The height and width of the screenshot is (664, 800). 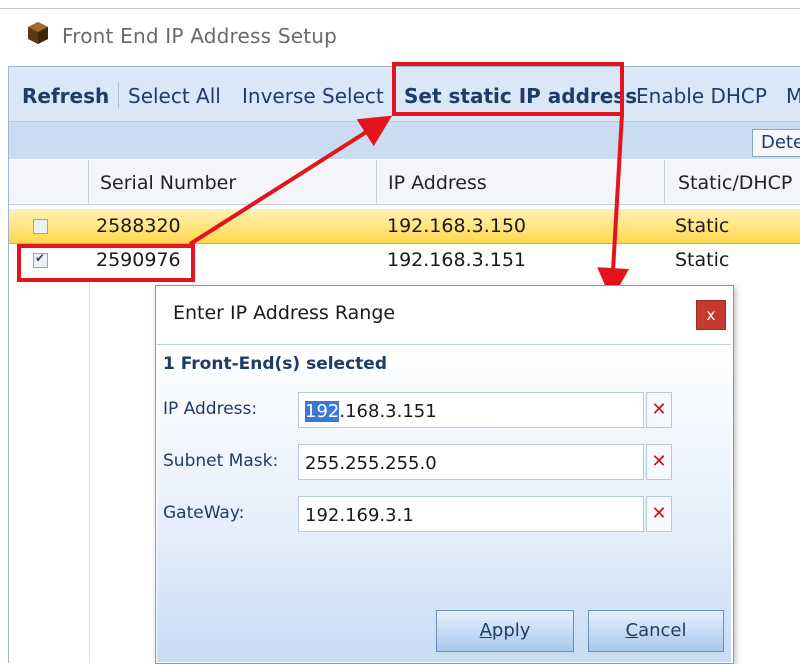 I want to click on apply-hotkey: A, so click(x=485, y=630).